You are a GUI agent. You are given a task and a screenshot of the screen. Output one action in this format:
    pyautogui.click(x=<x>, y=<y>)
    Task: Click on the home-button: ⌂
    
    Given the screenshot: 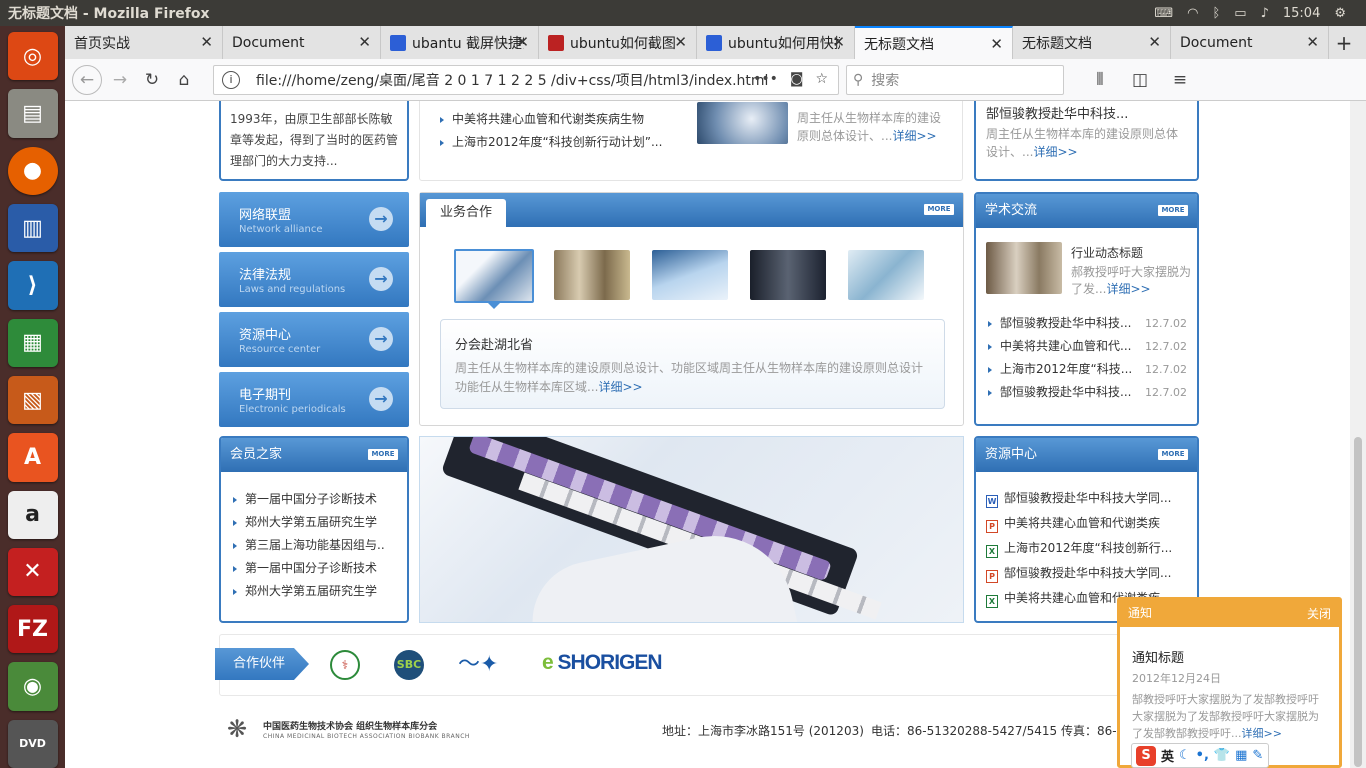 What is the action you would take?
    pyautogui.click(x=184, y=80)
    